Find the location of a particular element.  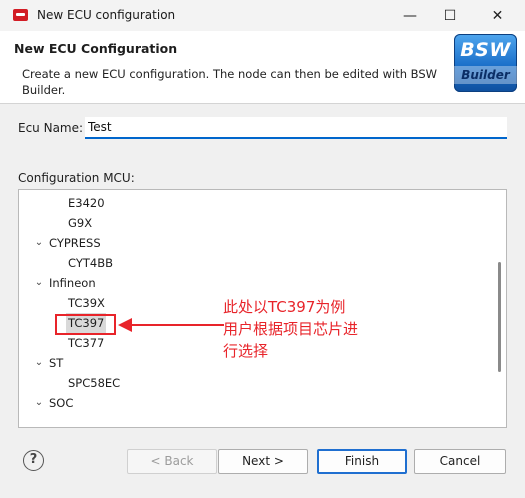

logo-line1: BSW is located at coordinates (485, 50).